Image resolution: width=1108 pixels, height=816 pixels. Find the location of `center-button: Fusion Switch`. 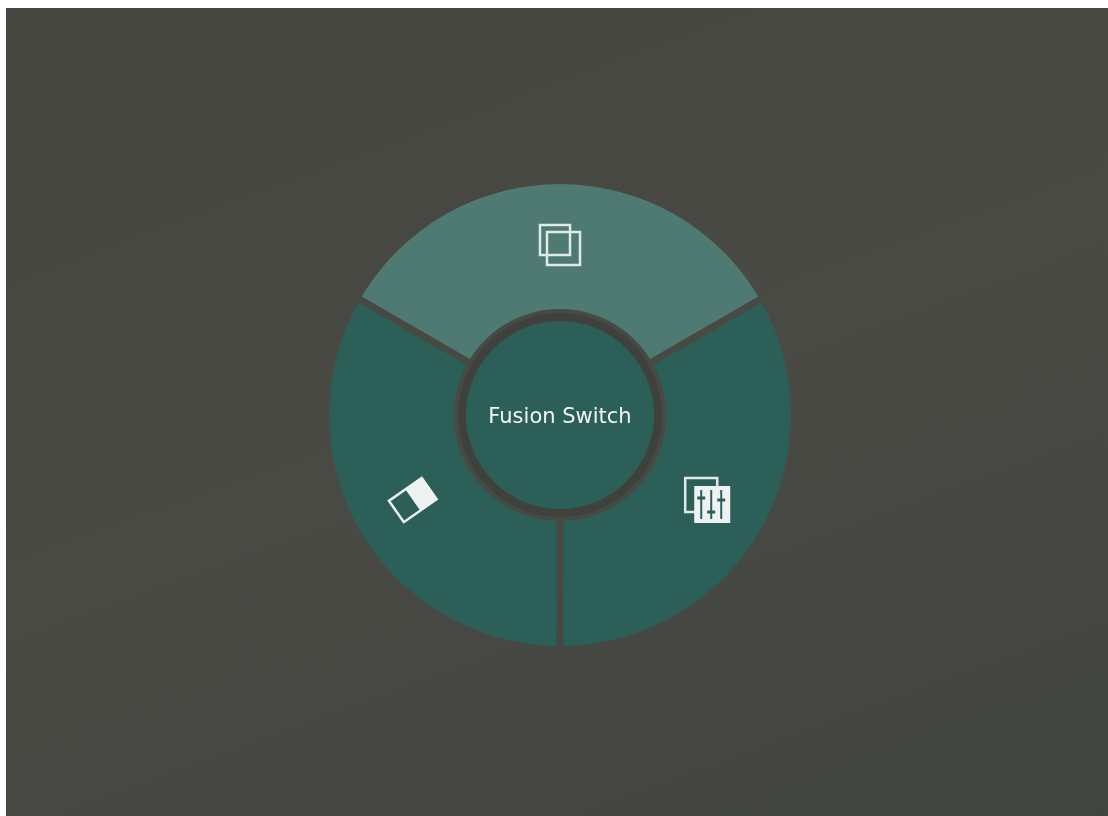

center-button: Fusion Switch is located at coordinates (560, 415).